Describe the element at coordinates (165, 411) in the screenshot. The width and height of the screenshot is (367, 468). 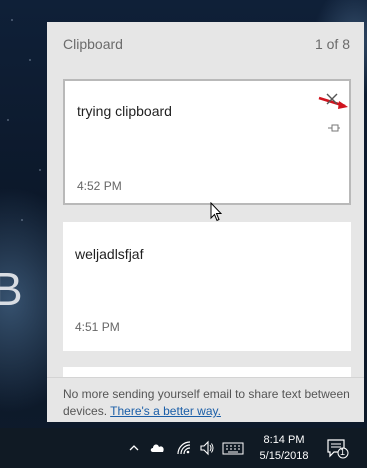
I see `better-way-link: There's a better way.` at that location.